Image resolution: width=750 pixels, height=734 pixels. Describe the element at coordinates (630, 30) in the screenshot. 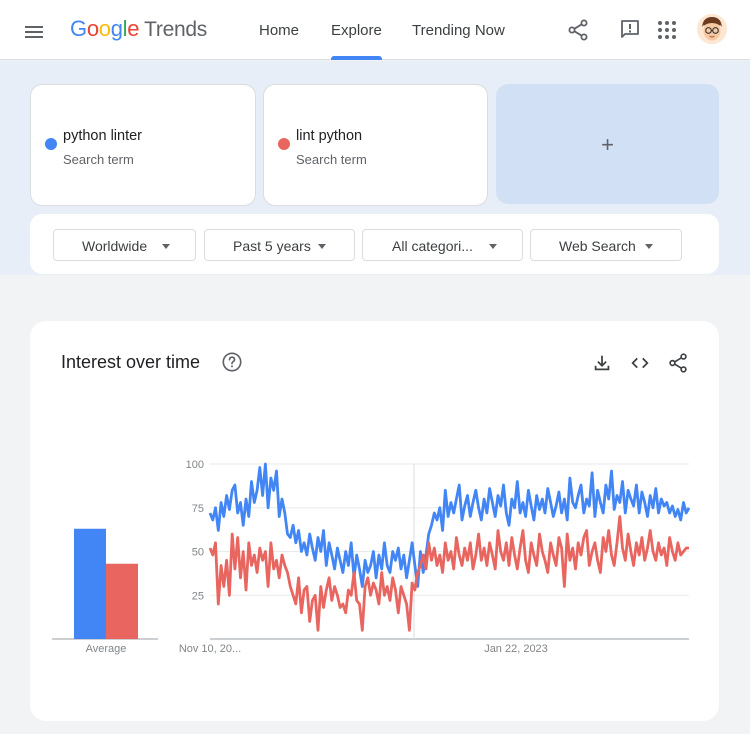

I see `feedback-icon` at that location.